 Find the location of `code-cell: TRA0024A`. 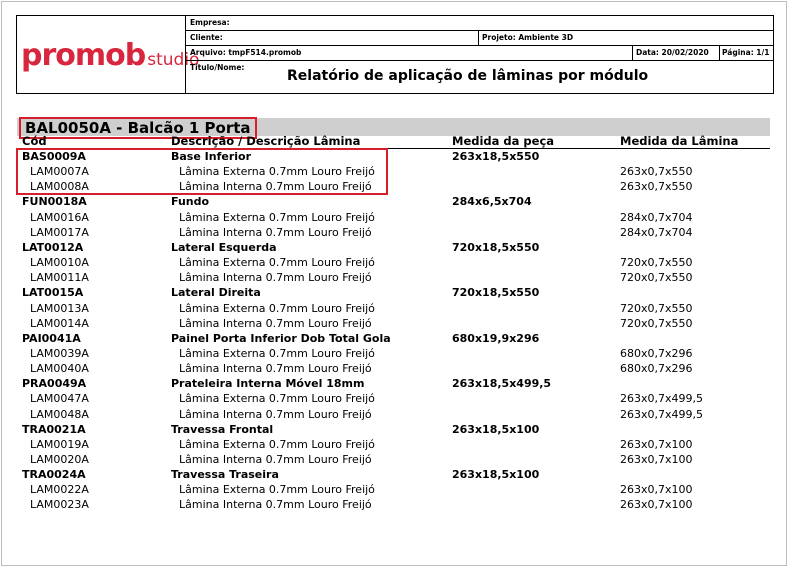

code-cell: TRA0024A is located at coordinates (54, 475).